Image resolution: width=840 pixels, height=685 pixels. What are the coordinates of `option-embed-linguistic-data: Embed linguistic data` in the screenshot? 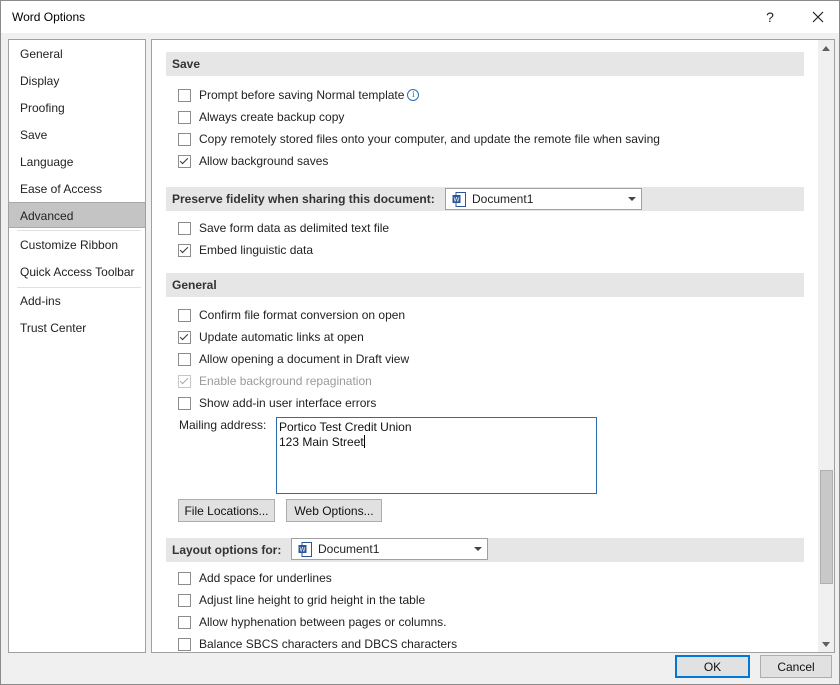 It's located at (245, 250).